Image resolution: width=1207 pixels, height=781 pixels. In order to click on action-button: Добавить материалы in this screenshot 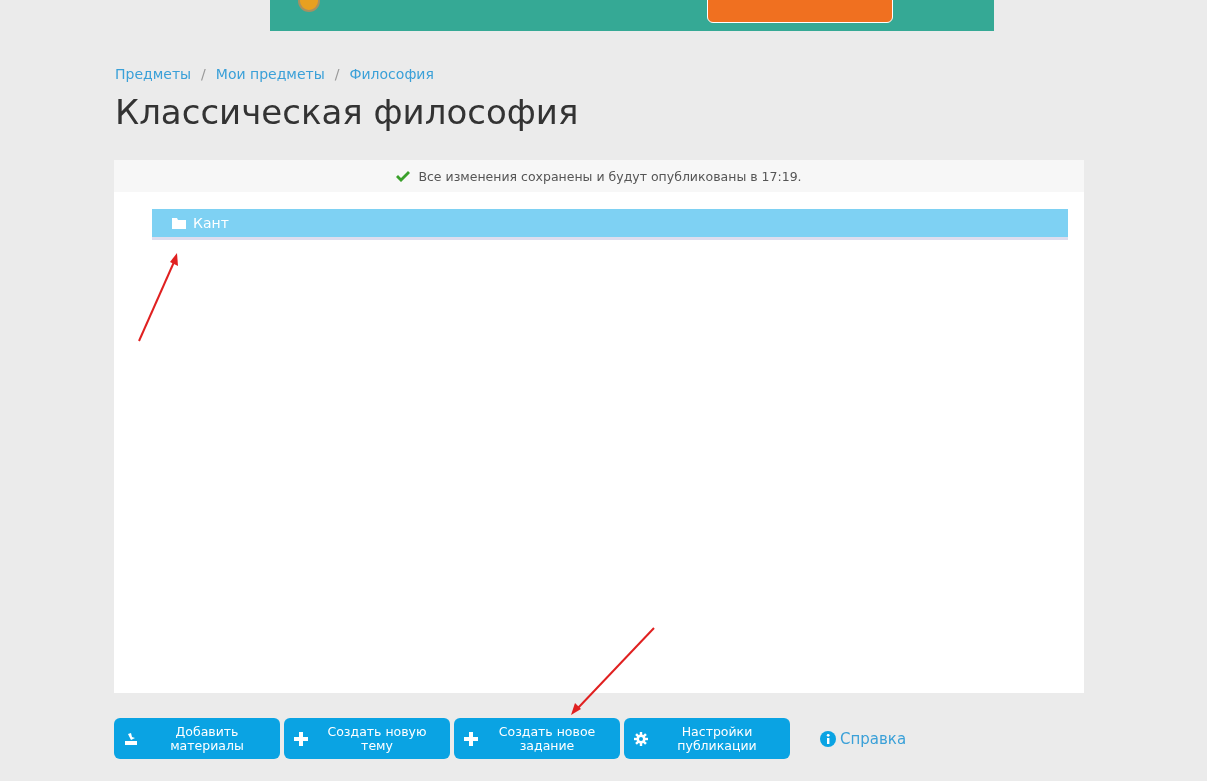, I will do `click(197, 738)`.